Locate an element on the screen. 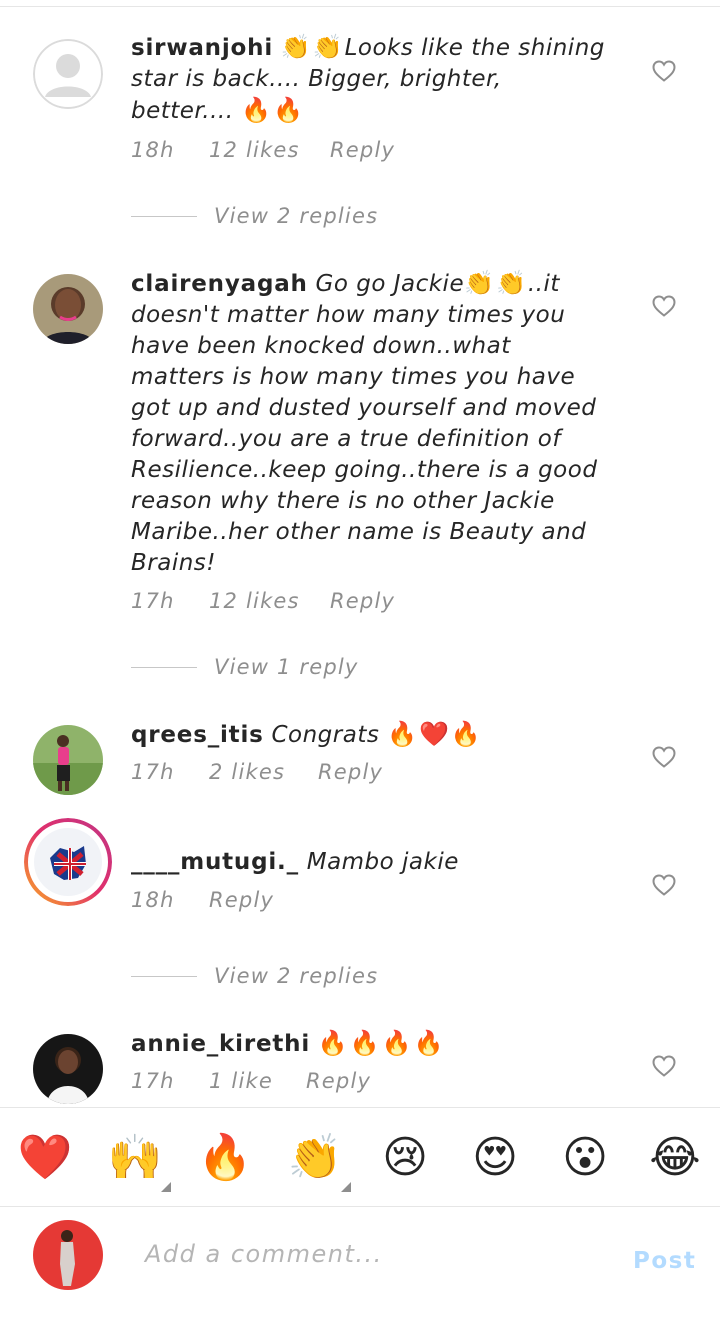 The height and width of the screenshot is (1337, 720). comment-username: annie_kirethi is located at coordinates (220, 1044).